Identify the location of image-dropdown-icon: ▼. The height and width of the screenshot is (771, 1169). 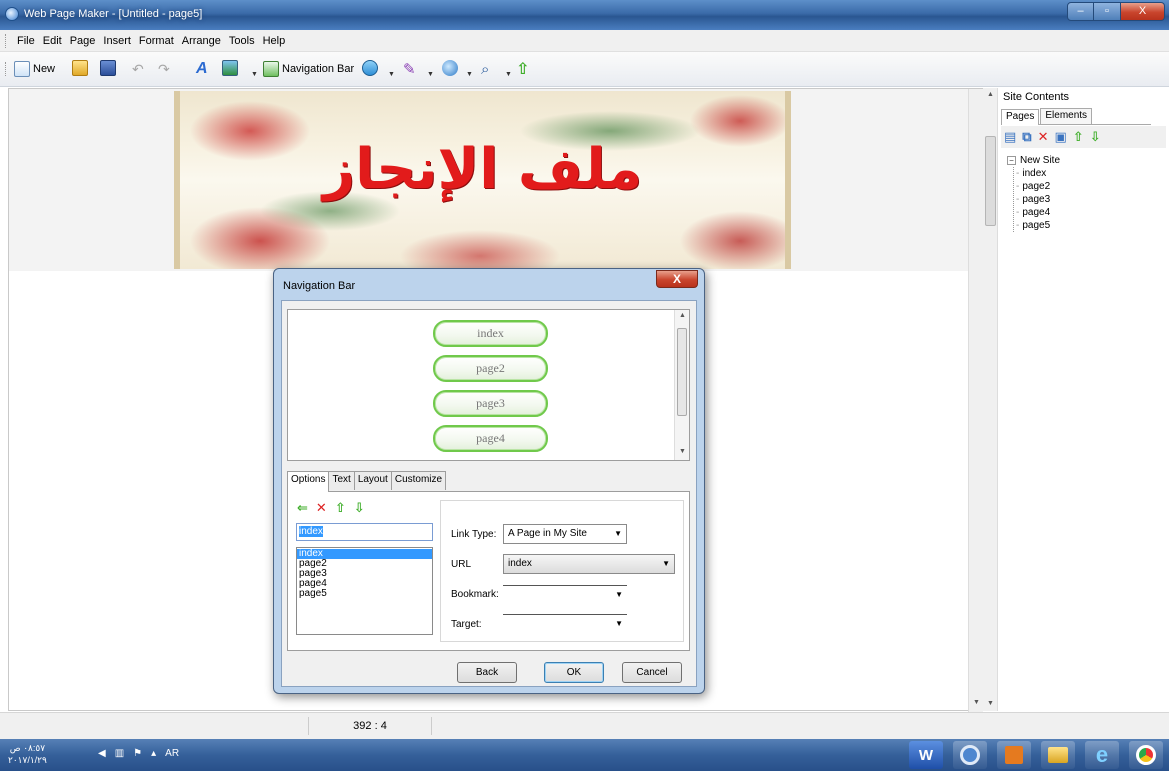
(254, 74).